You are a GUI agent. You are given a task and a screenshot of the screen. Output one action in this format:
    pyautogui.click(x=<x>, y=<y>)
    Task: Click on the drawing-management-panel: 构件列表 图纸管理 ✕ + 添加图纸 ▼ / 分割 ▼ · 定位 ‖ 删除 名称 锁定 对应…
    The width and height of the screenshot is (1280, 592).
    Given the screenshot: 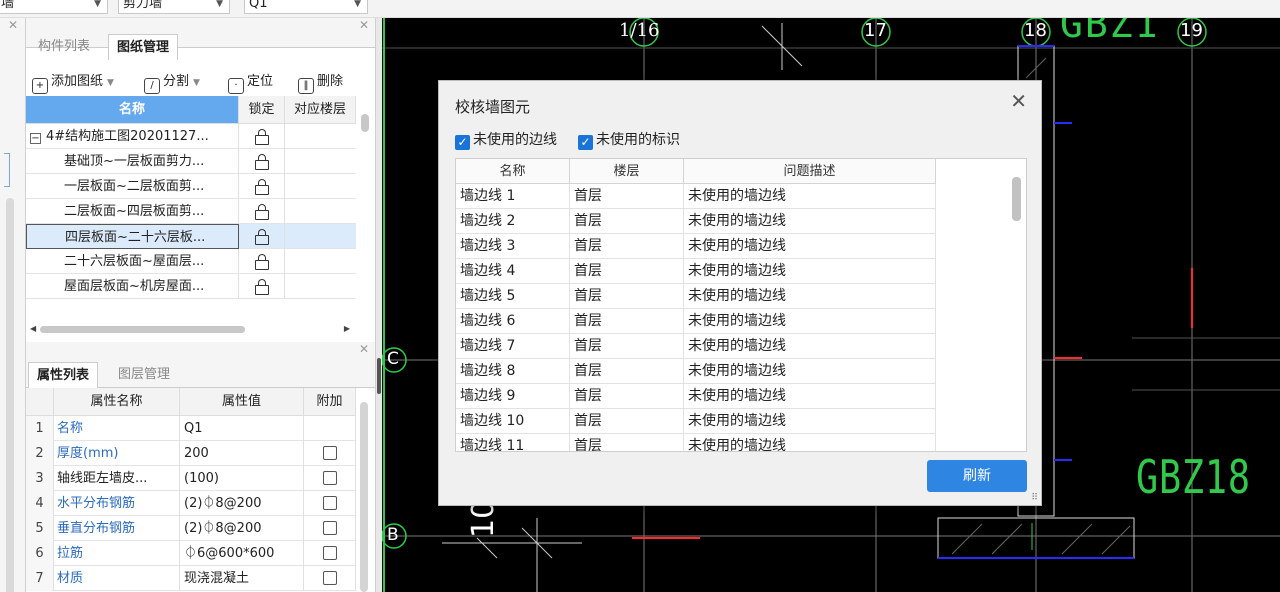 What is the action you would take?
    pyautogui.click(x=201, y=180)
    